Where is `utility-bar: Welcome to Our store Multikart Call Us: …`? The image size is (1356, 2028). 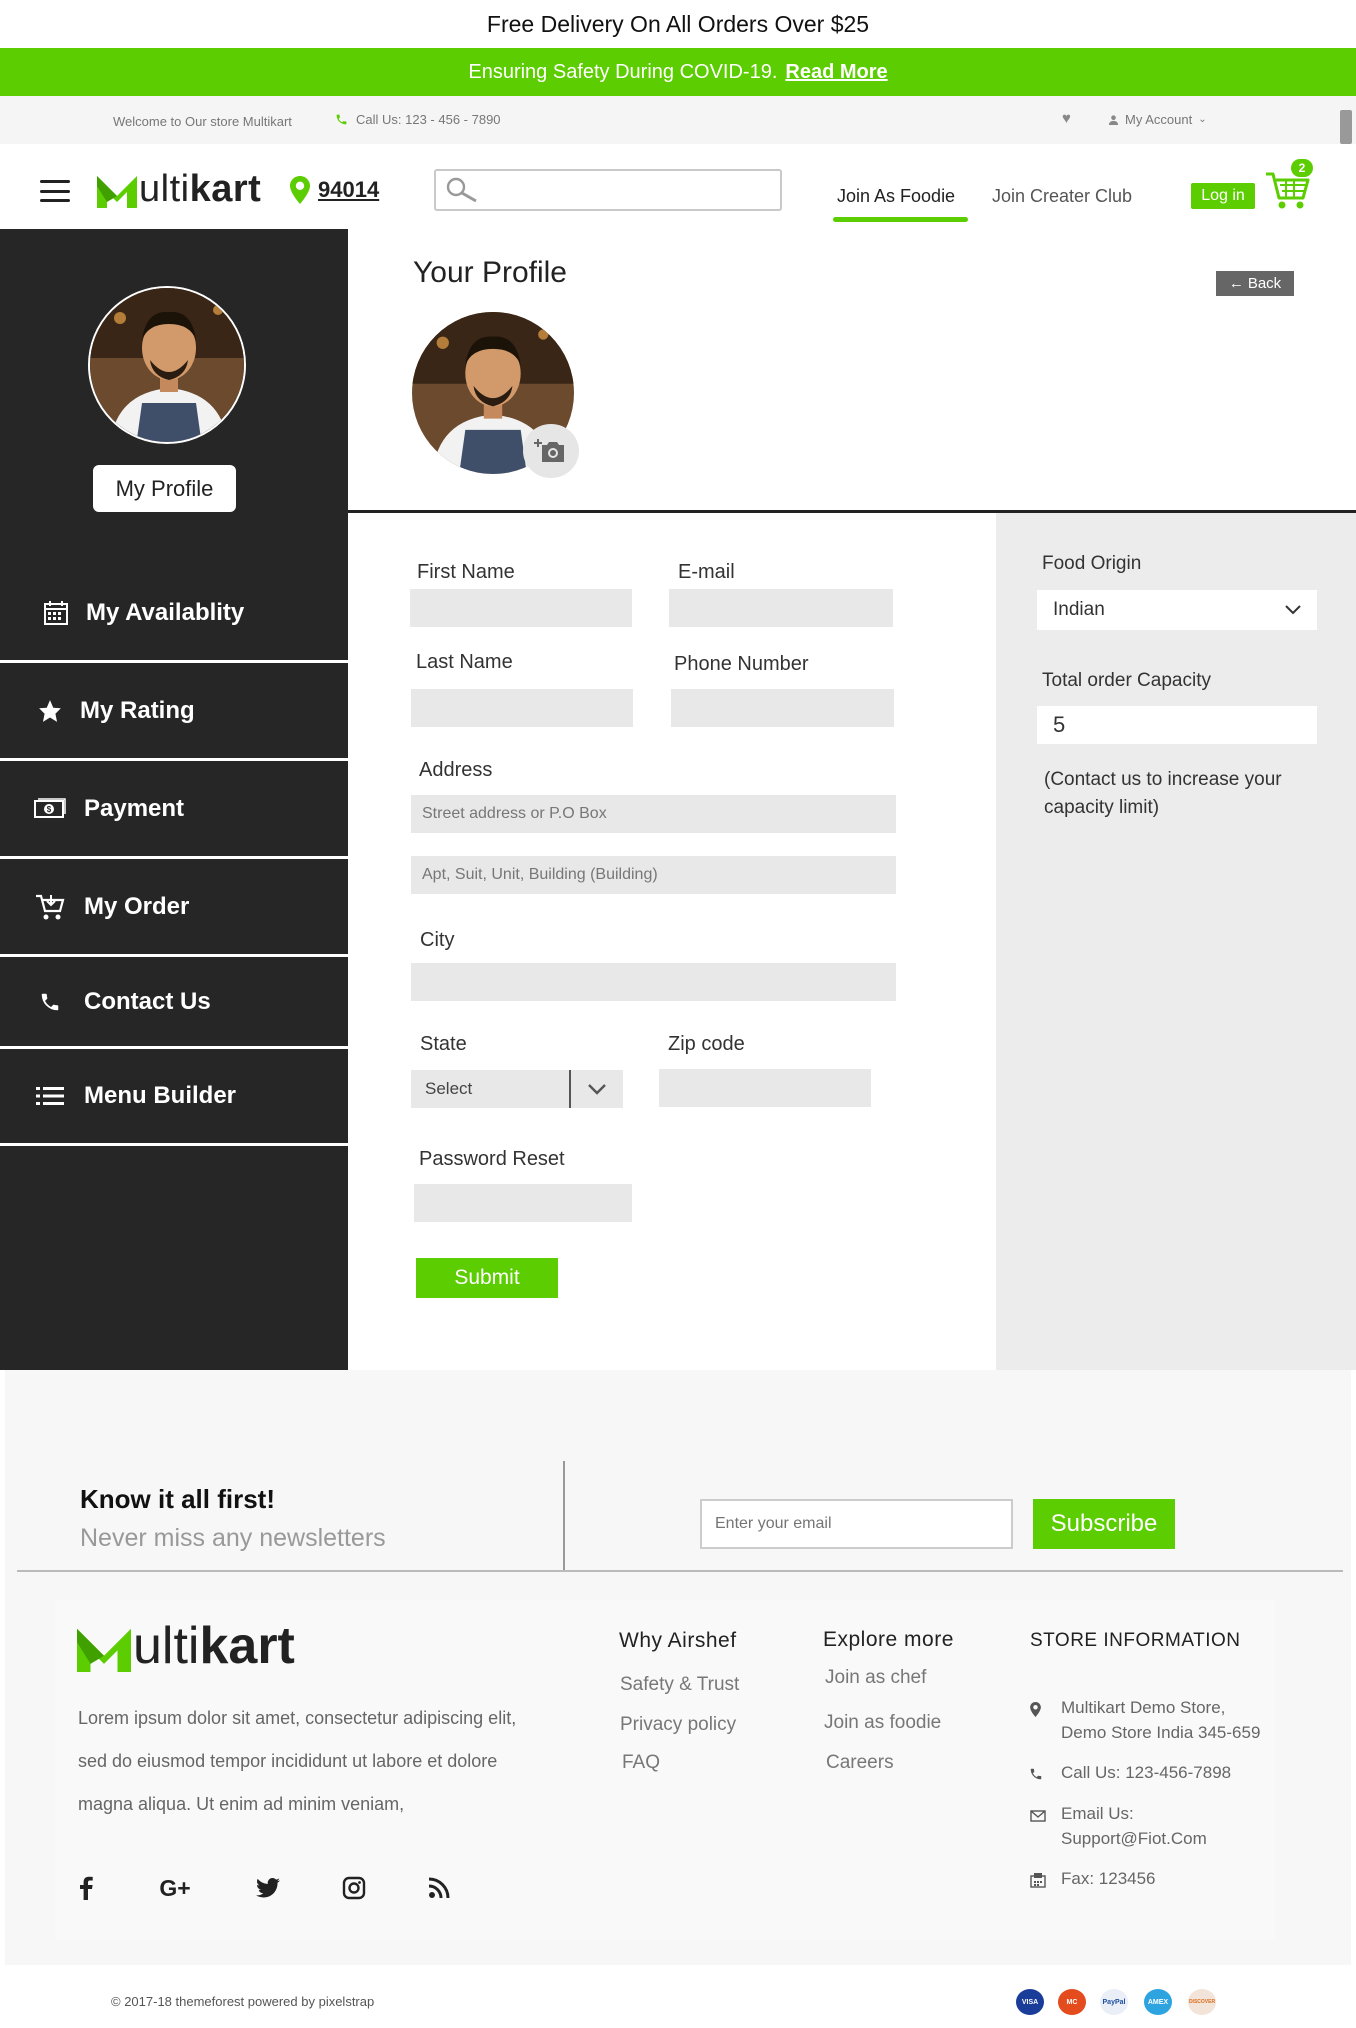 utility-bar: Welcome to Our store Multikart Call Us: … is located at coordinates (678, 120).